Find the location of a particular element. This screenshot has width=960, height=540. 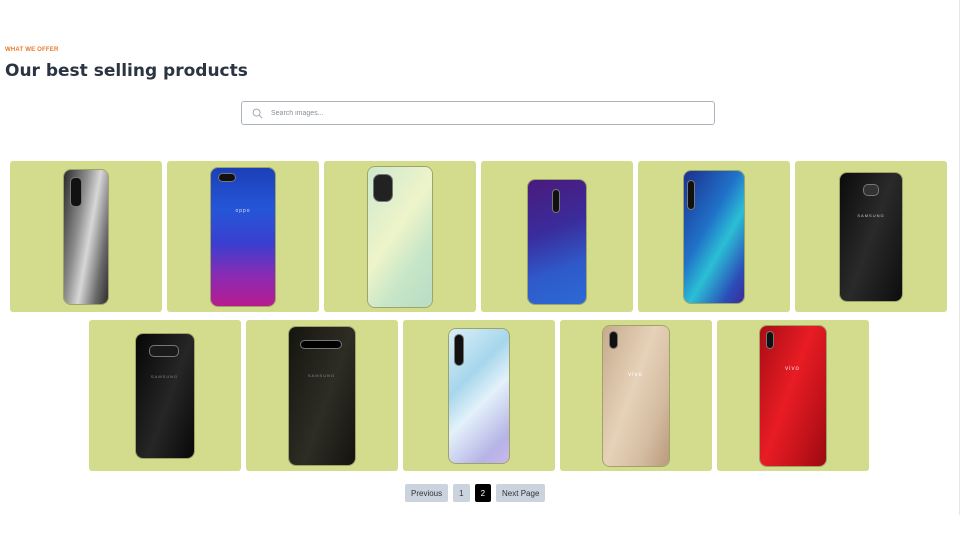

product-card: oppo is located at coordinates (243, 236).